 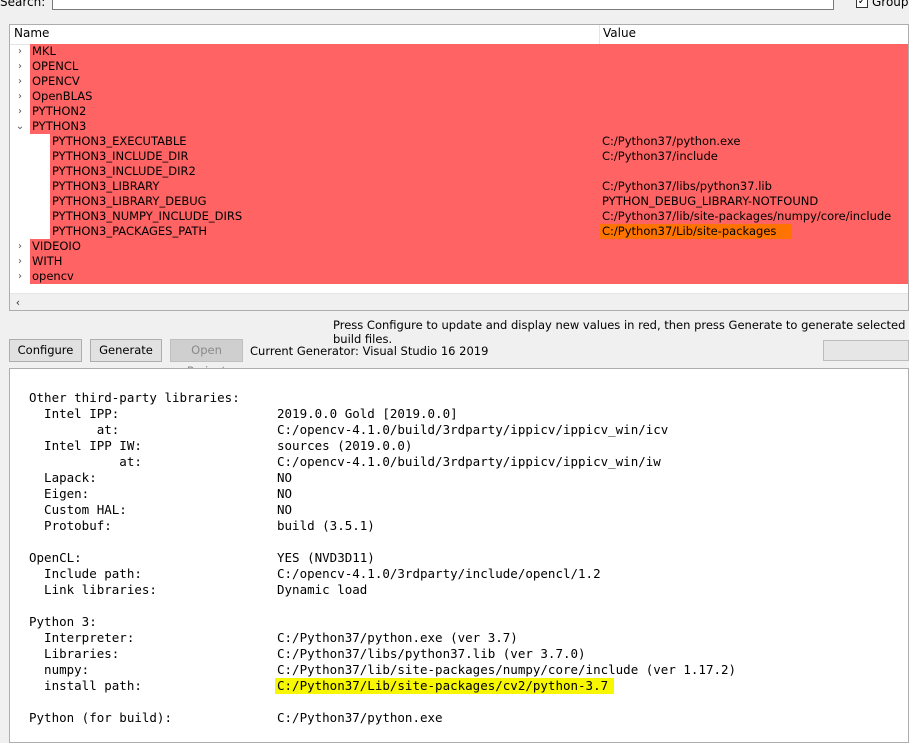 I want to click on variable-name: opencv, so click(x=53, y=276).